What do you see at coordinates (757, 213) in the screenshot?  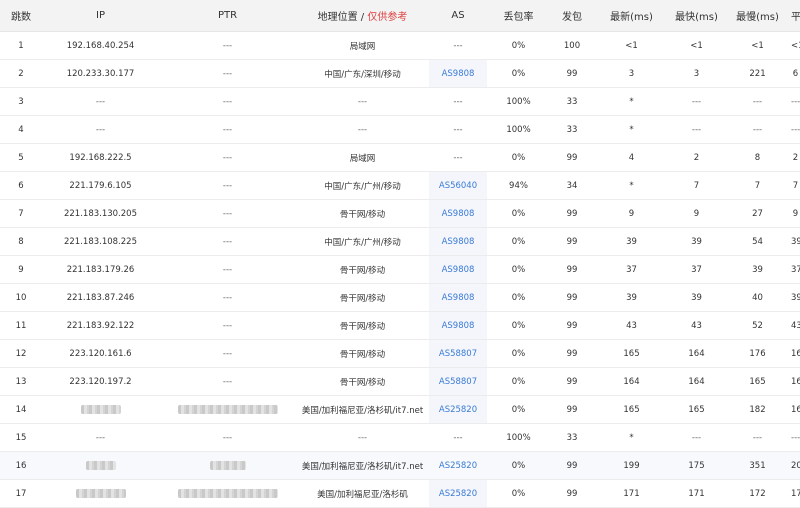 I see `cell-worst: 27` at bounding box center [757, 213].